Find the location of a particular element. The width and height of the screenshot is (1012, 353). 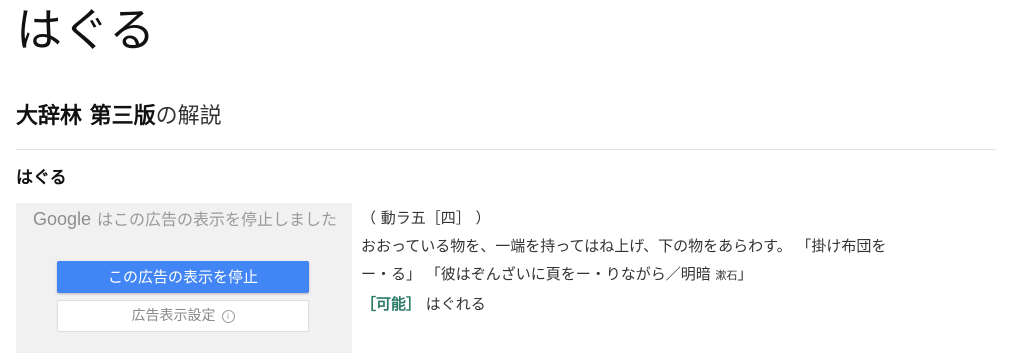

info-icon: i is located at coordinates (228, 316).